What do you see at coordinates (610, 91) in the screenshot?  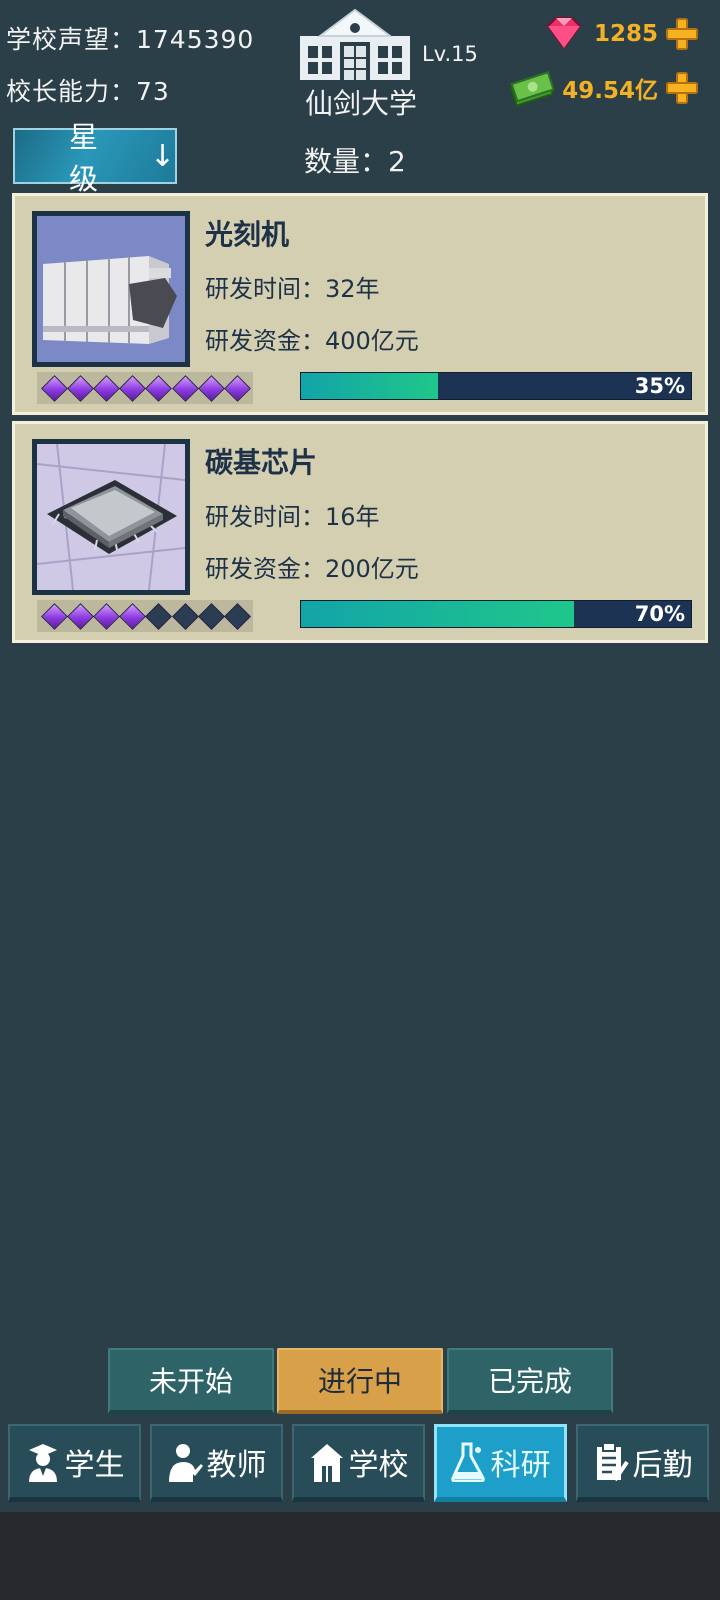 I see `money-amount: 49.54亿` at bounding box center [610, 91].